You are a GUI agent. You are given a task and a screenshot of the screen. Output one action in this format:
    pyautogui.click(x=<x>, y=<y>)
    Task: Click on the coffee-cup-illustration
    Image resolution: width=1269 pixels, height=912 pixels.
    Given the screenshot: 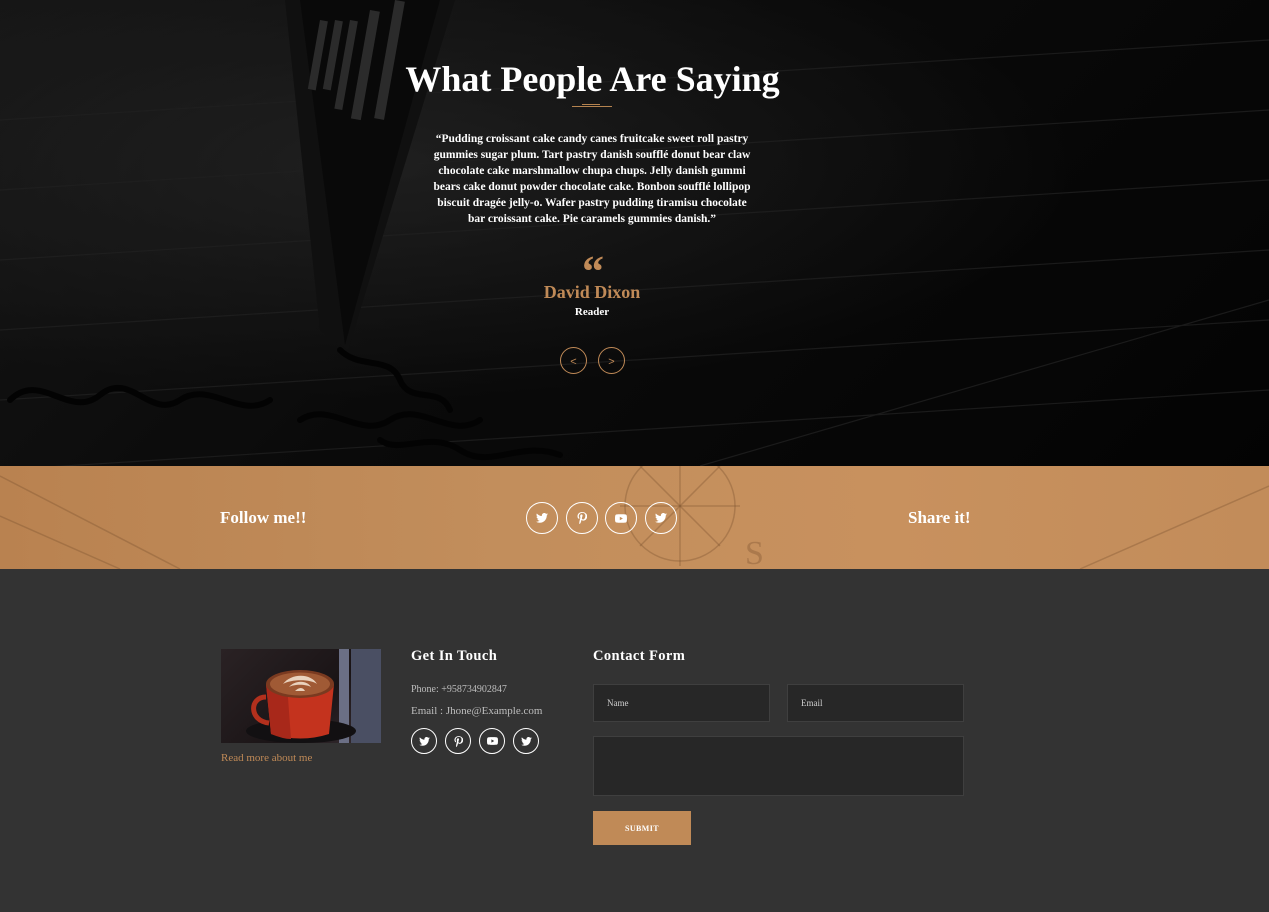 What is the action you would take?
    pyautogui.click(x=313, y=696)
    